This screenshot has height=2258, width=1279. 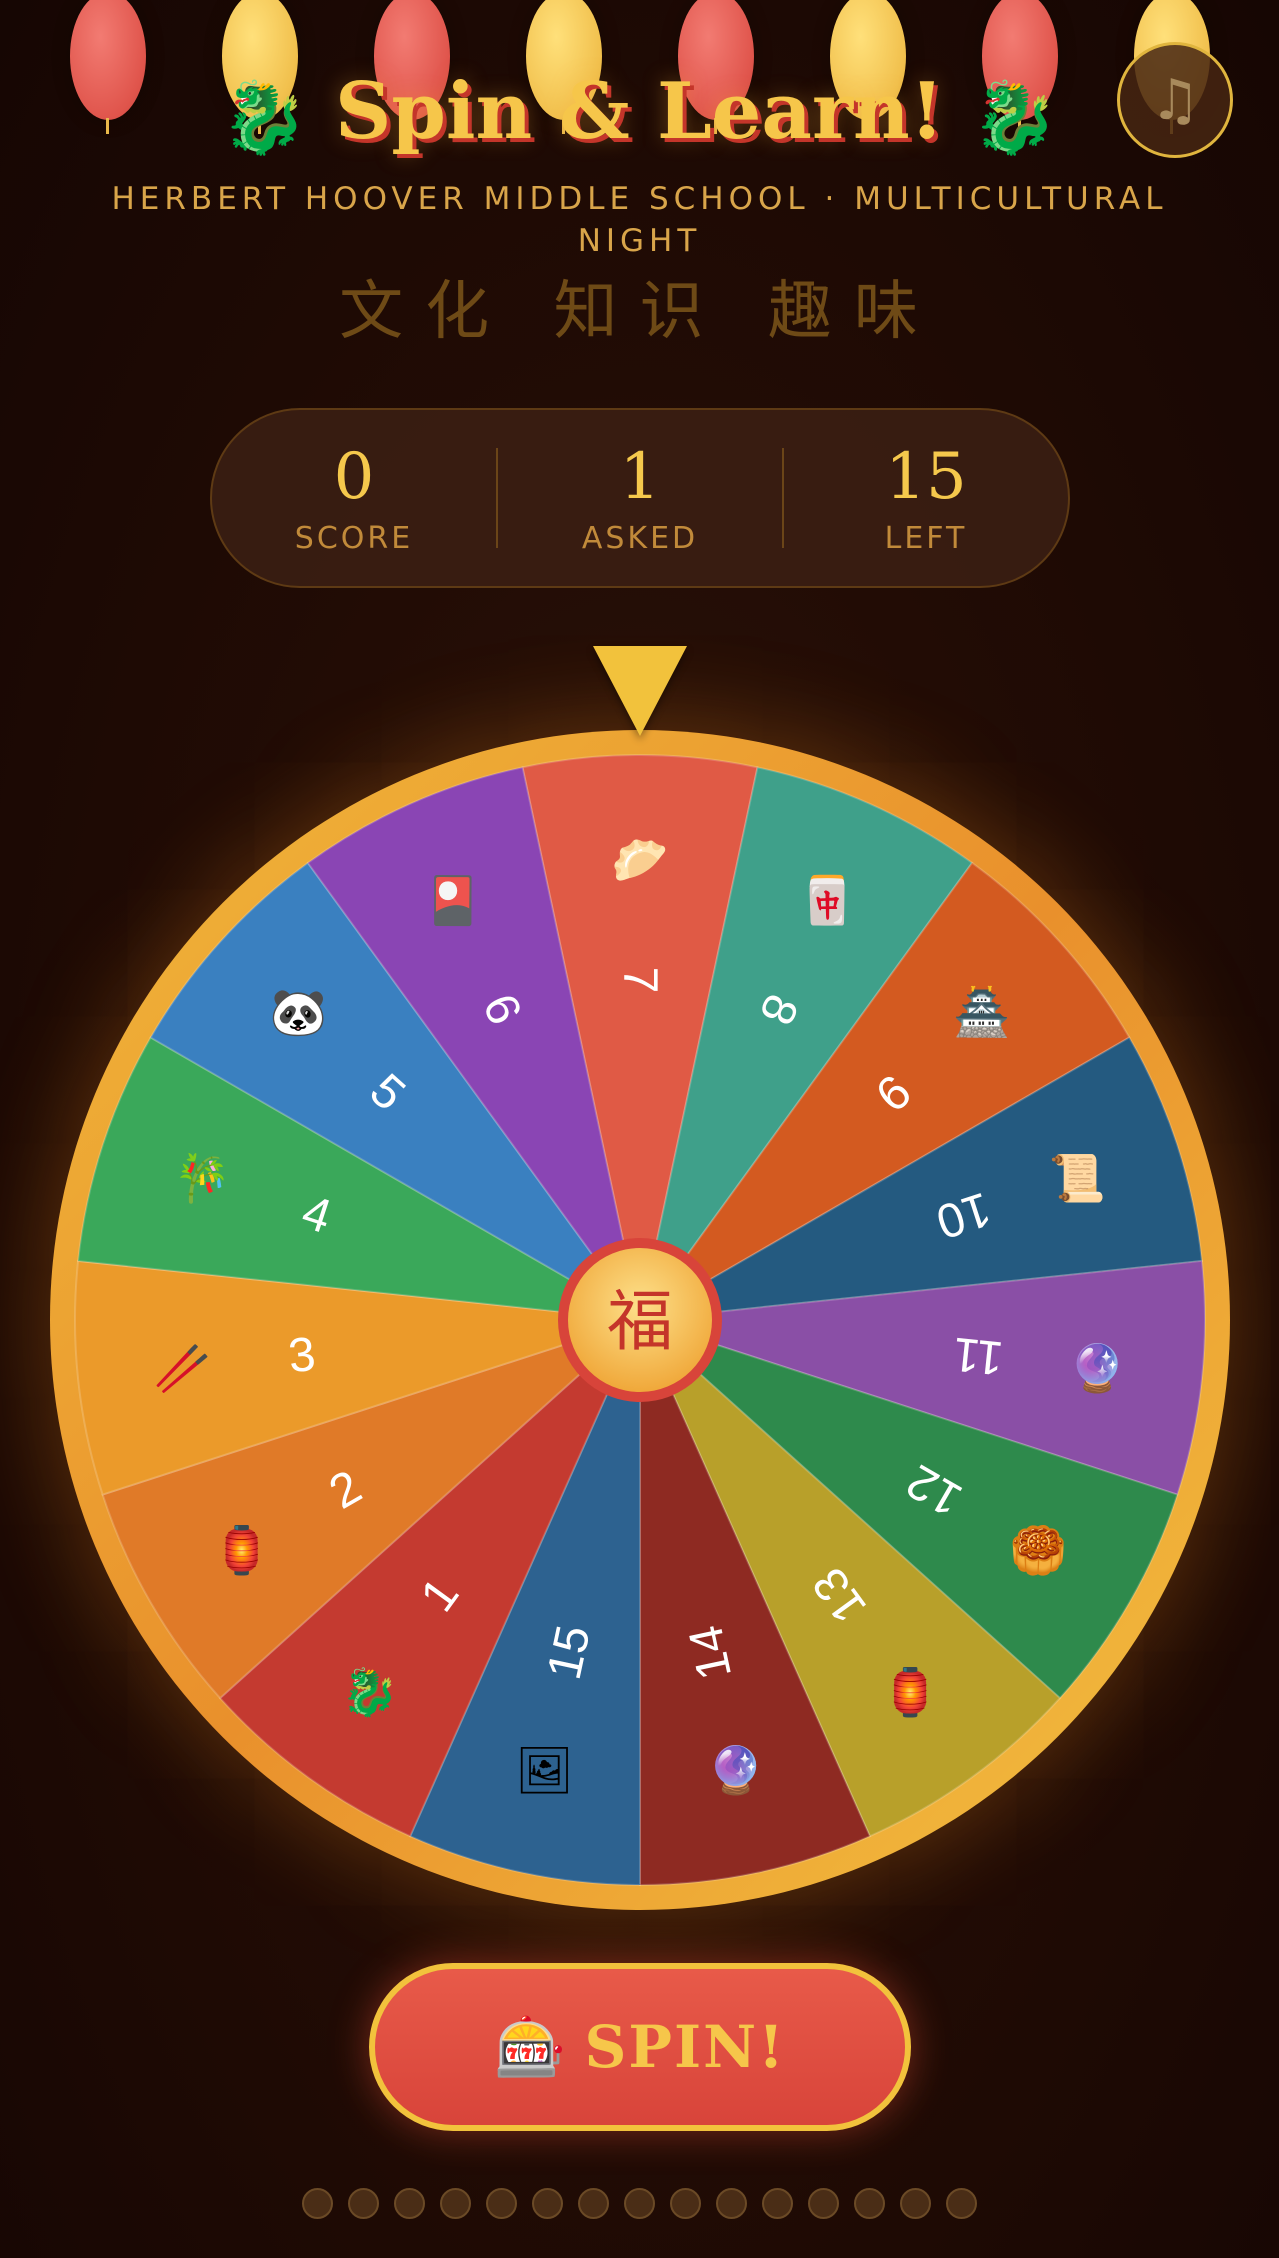 I want to click on segment-number-label: 3, so click(x=302, y=1356).